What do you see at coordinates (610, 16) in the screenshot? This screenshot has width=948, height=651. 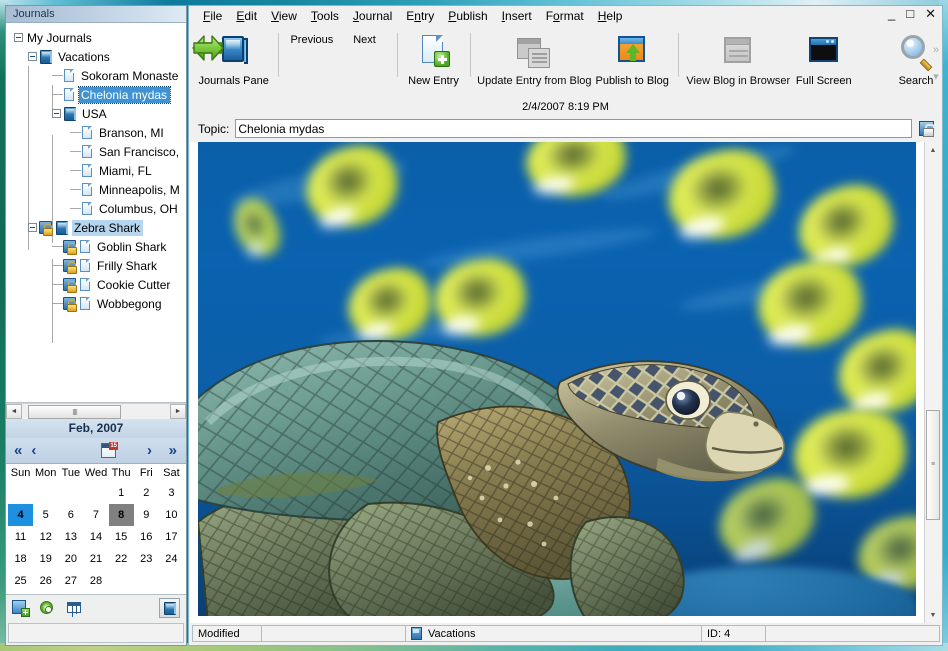 I see `menu-help: Help` at bounding box center [610, 16].